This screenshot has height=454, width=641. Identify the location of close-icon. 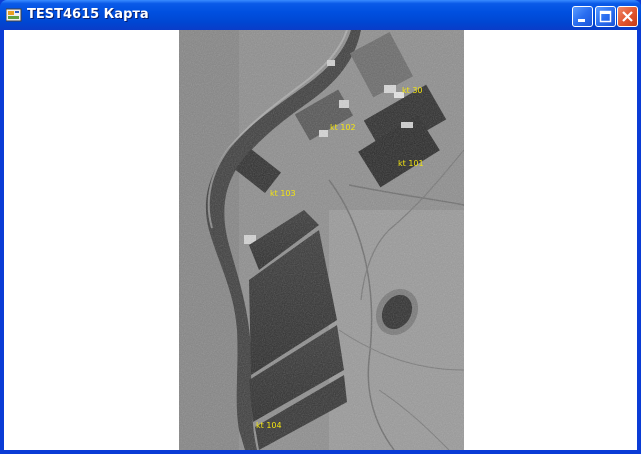
(627, 16).